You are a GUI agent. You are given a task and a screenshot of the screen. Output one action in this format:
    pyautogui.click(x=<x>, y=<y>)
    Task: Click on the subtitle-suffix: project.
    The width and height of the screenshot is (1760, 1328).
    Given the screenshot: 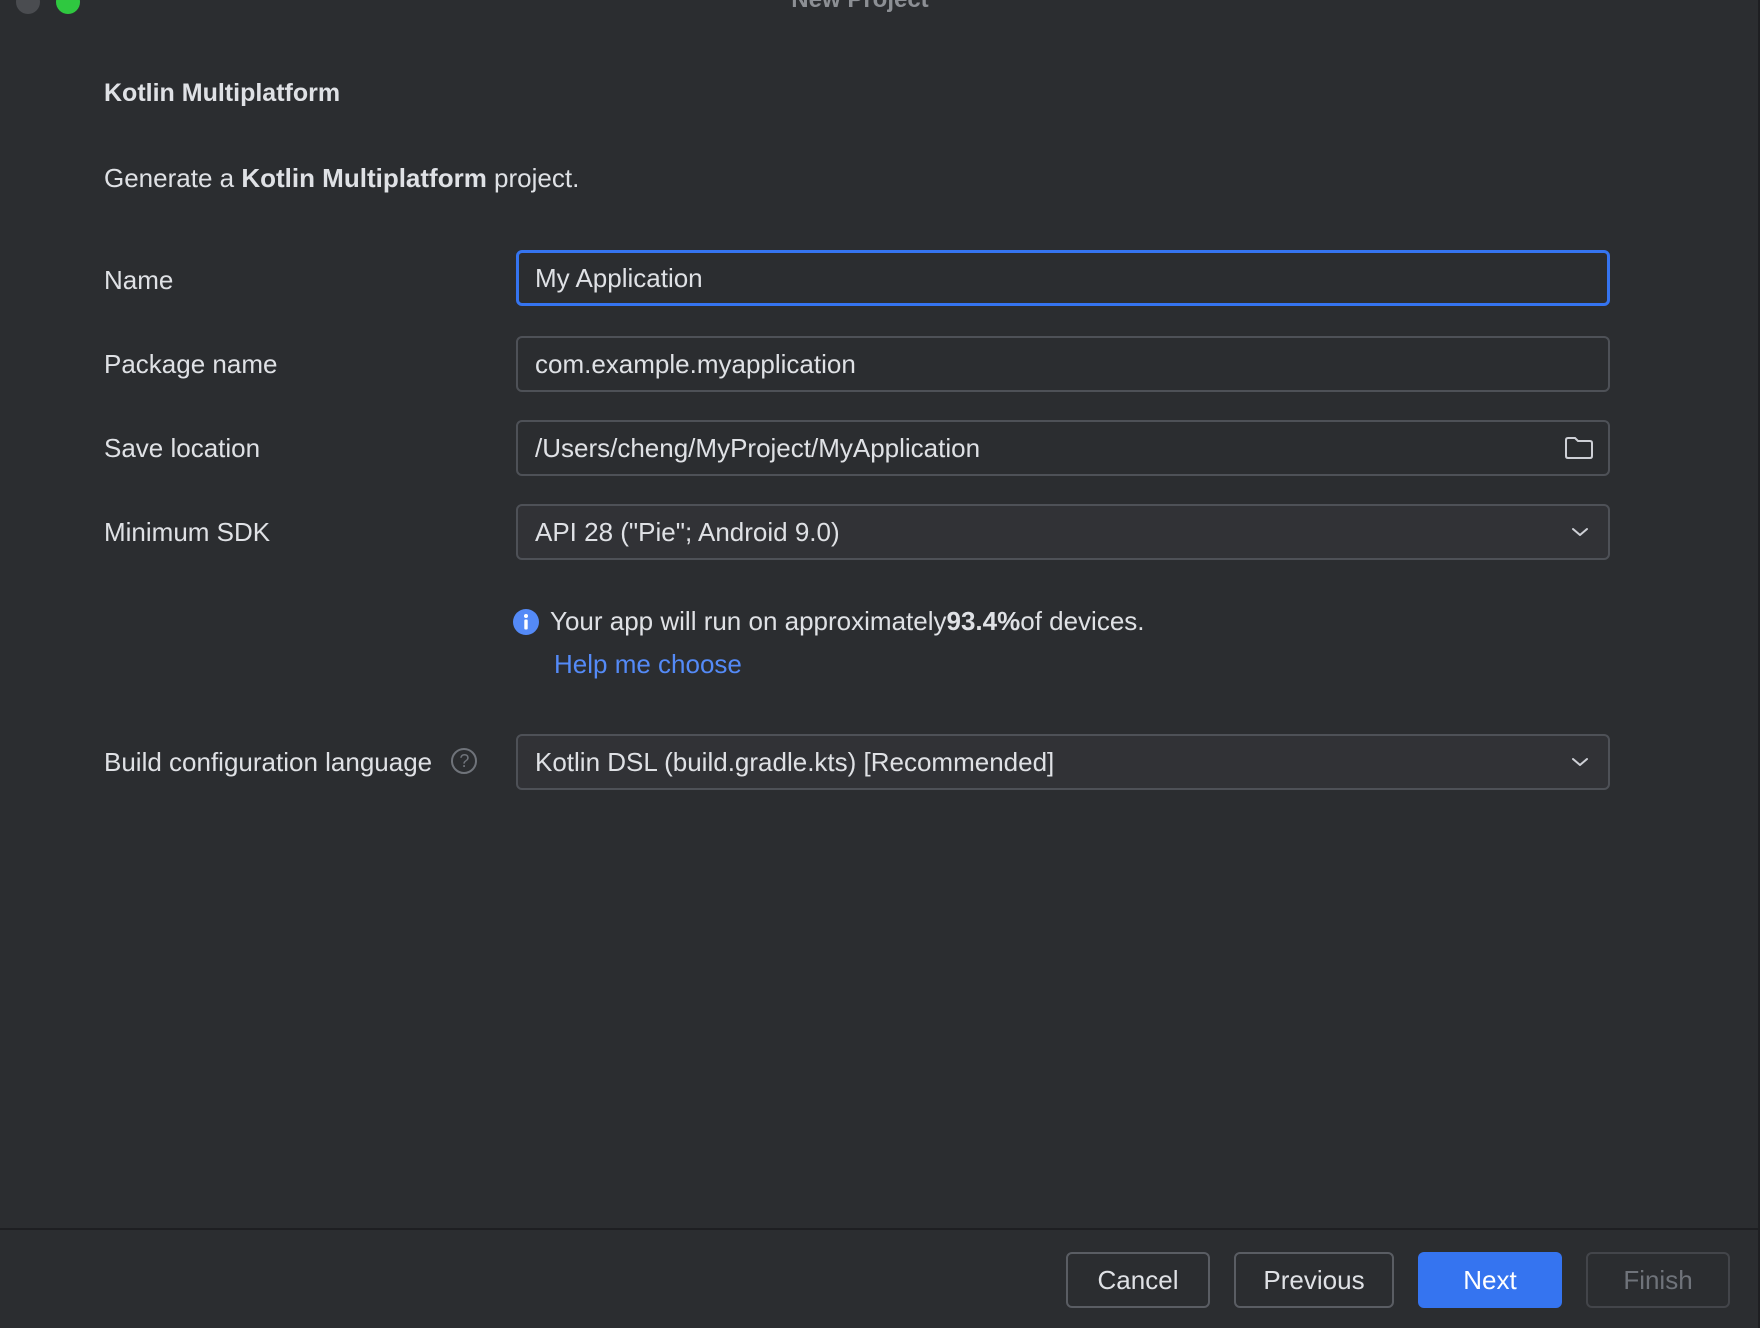 What is the action you would take?
    pyautogui.click(x=533, y=178)
    